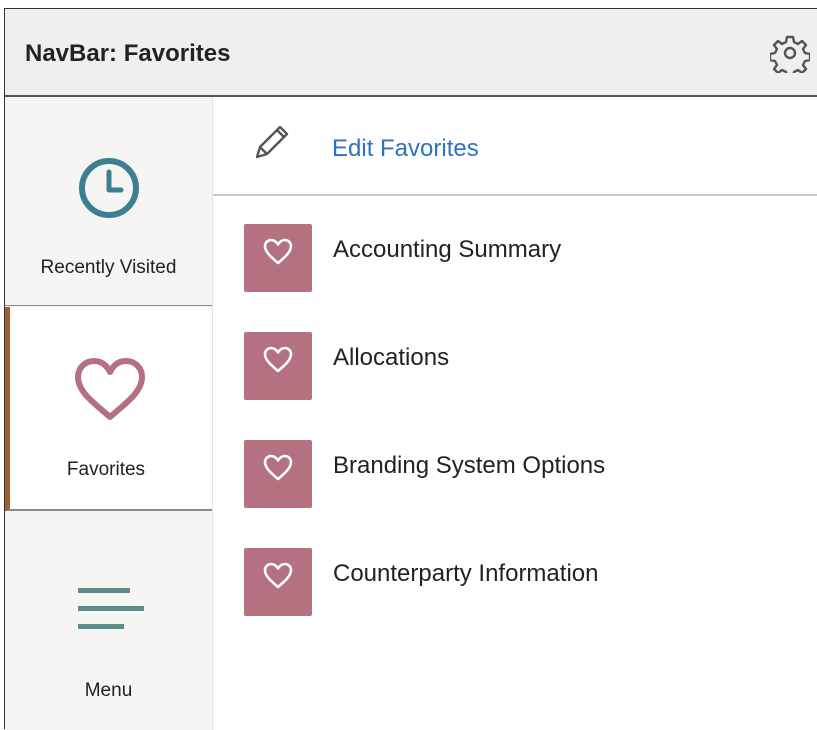 This screenshot has height=730, width=817. What do you see at coordinates (469, 465) in the screenshot?
I see `favorite-label: Branding System Options` at bounding box center [469, 465].